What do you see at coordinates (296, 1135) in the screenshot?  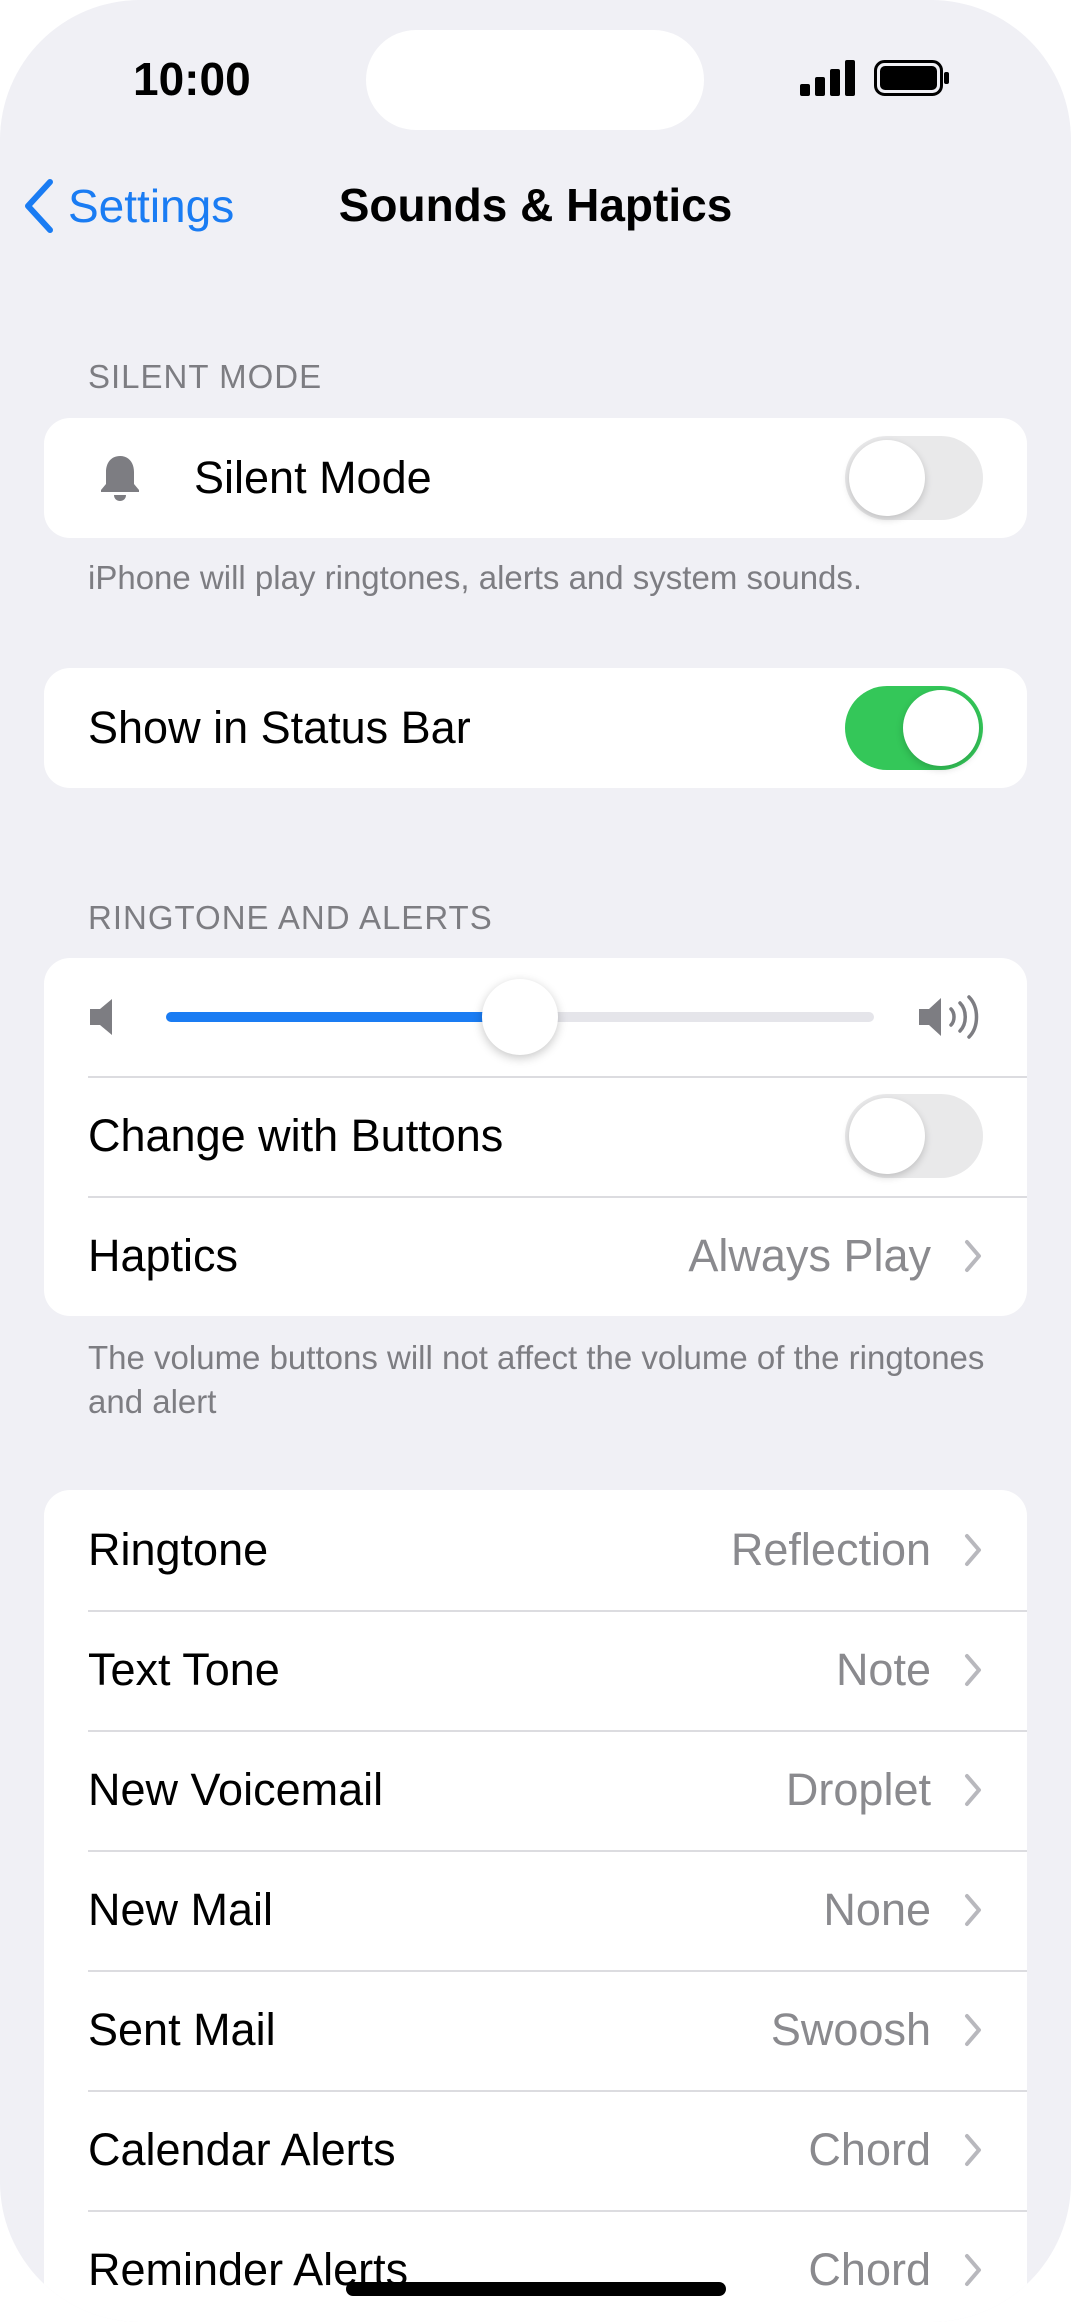 I see `change-with-buttons-label: Change with Buttons` at bounding box center [296, 1135].